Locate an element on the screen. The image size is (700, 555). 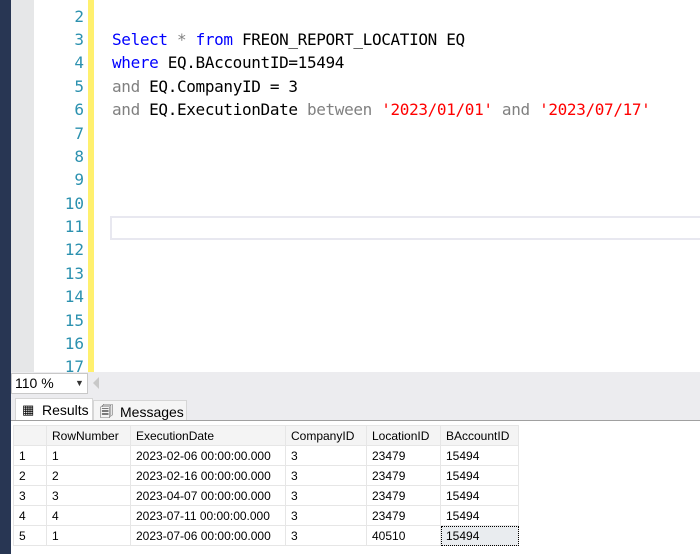
line-number: 10 is located at coordinates (74, 203).